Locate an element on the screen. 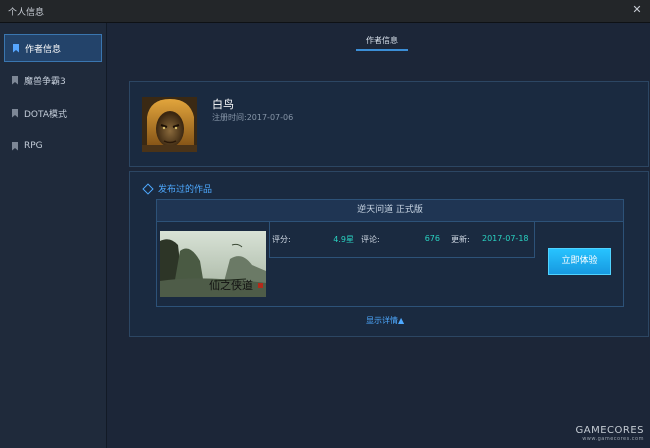 Image resolution: width=650 pixels, height=448 pixels. game-stats: 评分: 4.9星 评论: 676 更新: 2017-07-18 is located at coordinates (402, 239).